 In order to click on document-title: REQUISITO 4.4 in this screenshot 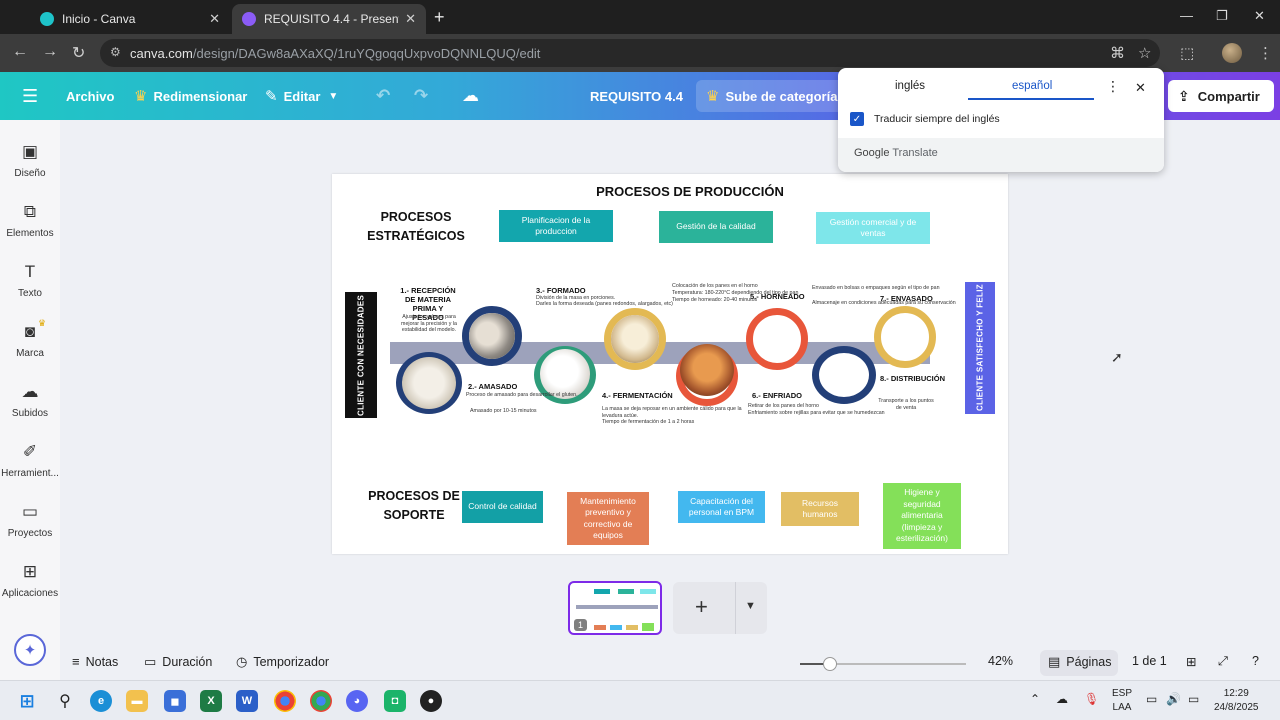, I will do `click(636, 96)`.